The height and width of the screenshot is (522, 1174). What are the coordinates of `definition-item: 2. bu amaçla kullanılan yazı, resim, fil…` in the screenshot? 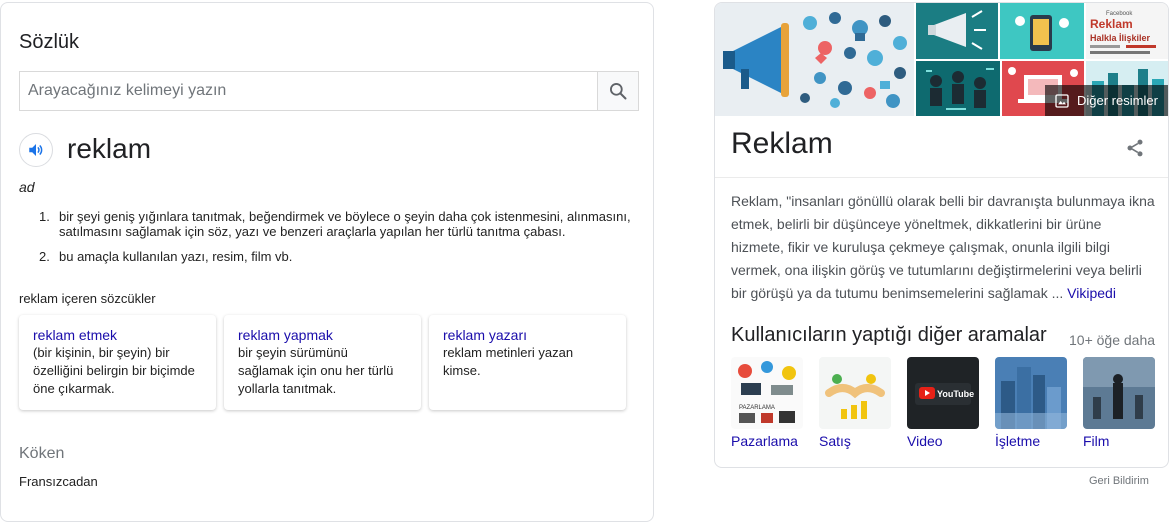 It's located at (339, 256).